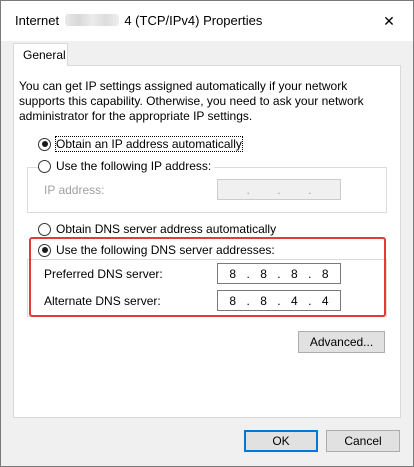  I want to click on close-button: ✕, so click(389, 21).